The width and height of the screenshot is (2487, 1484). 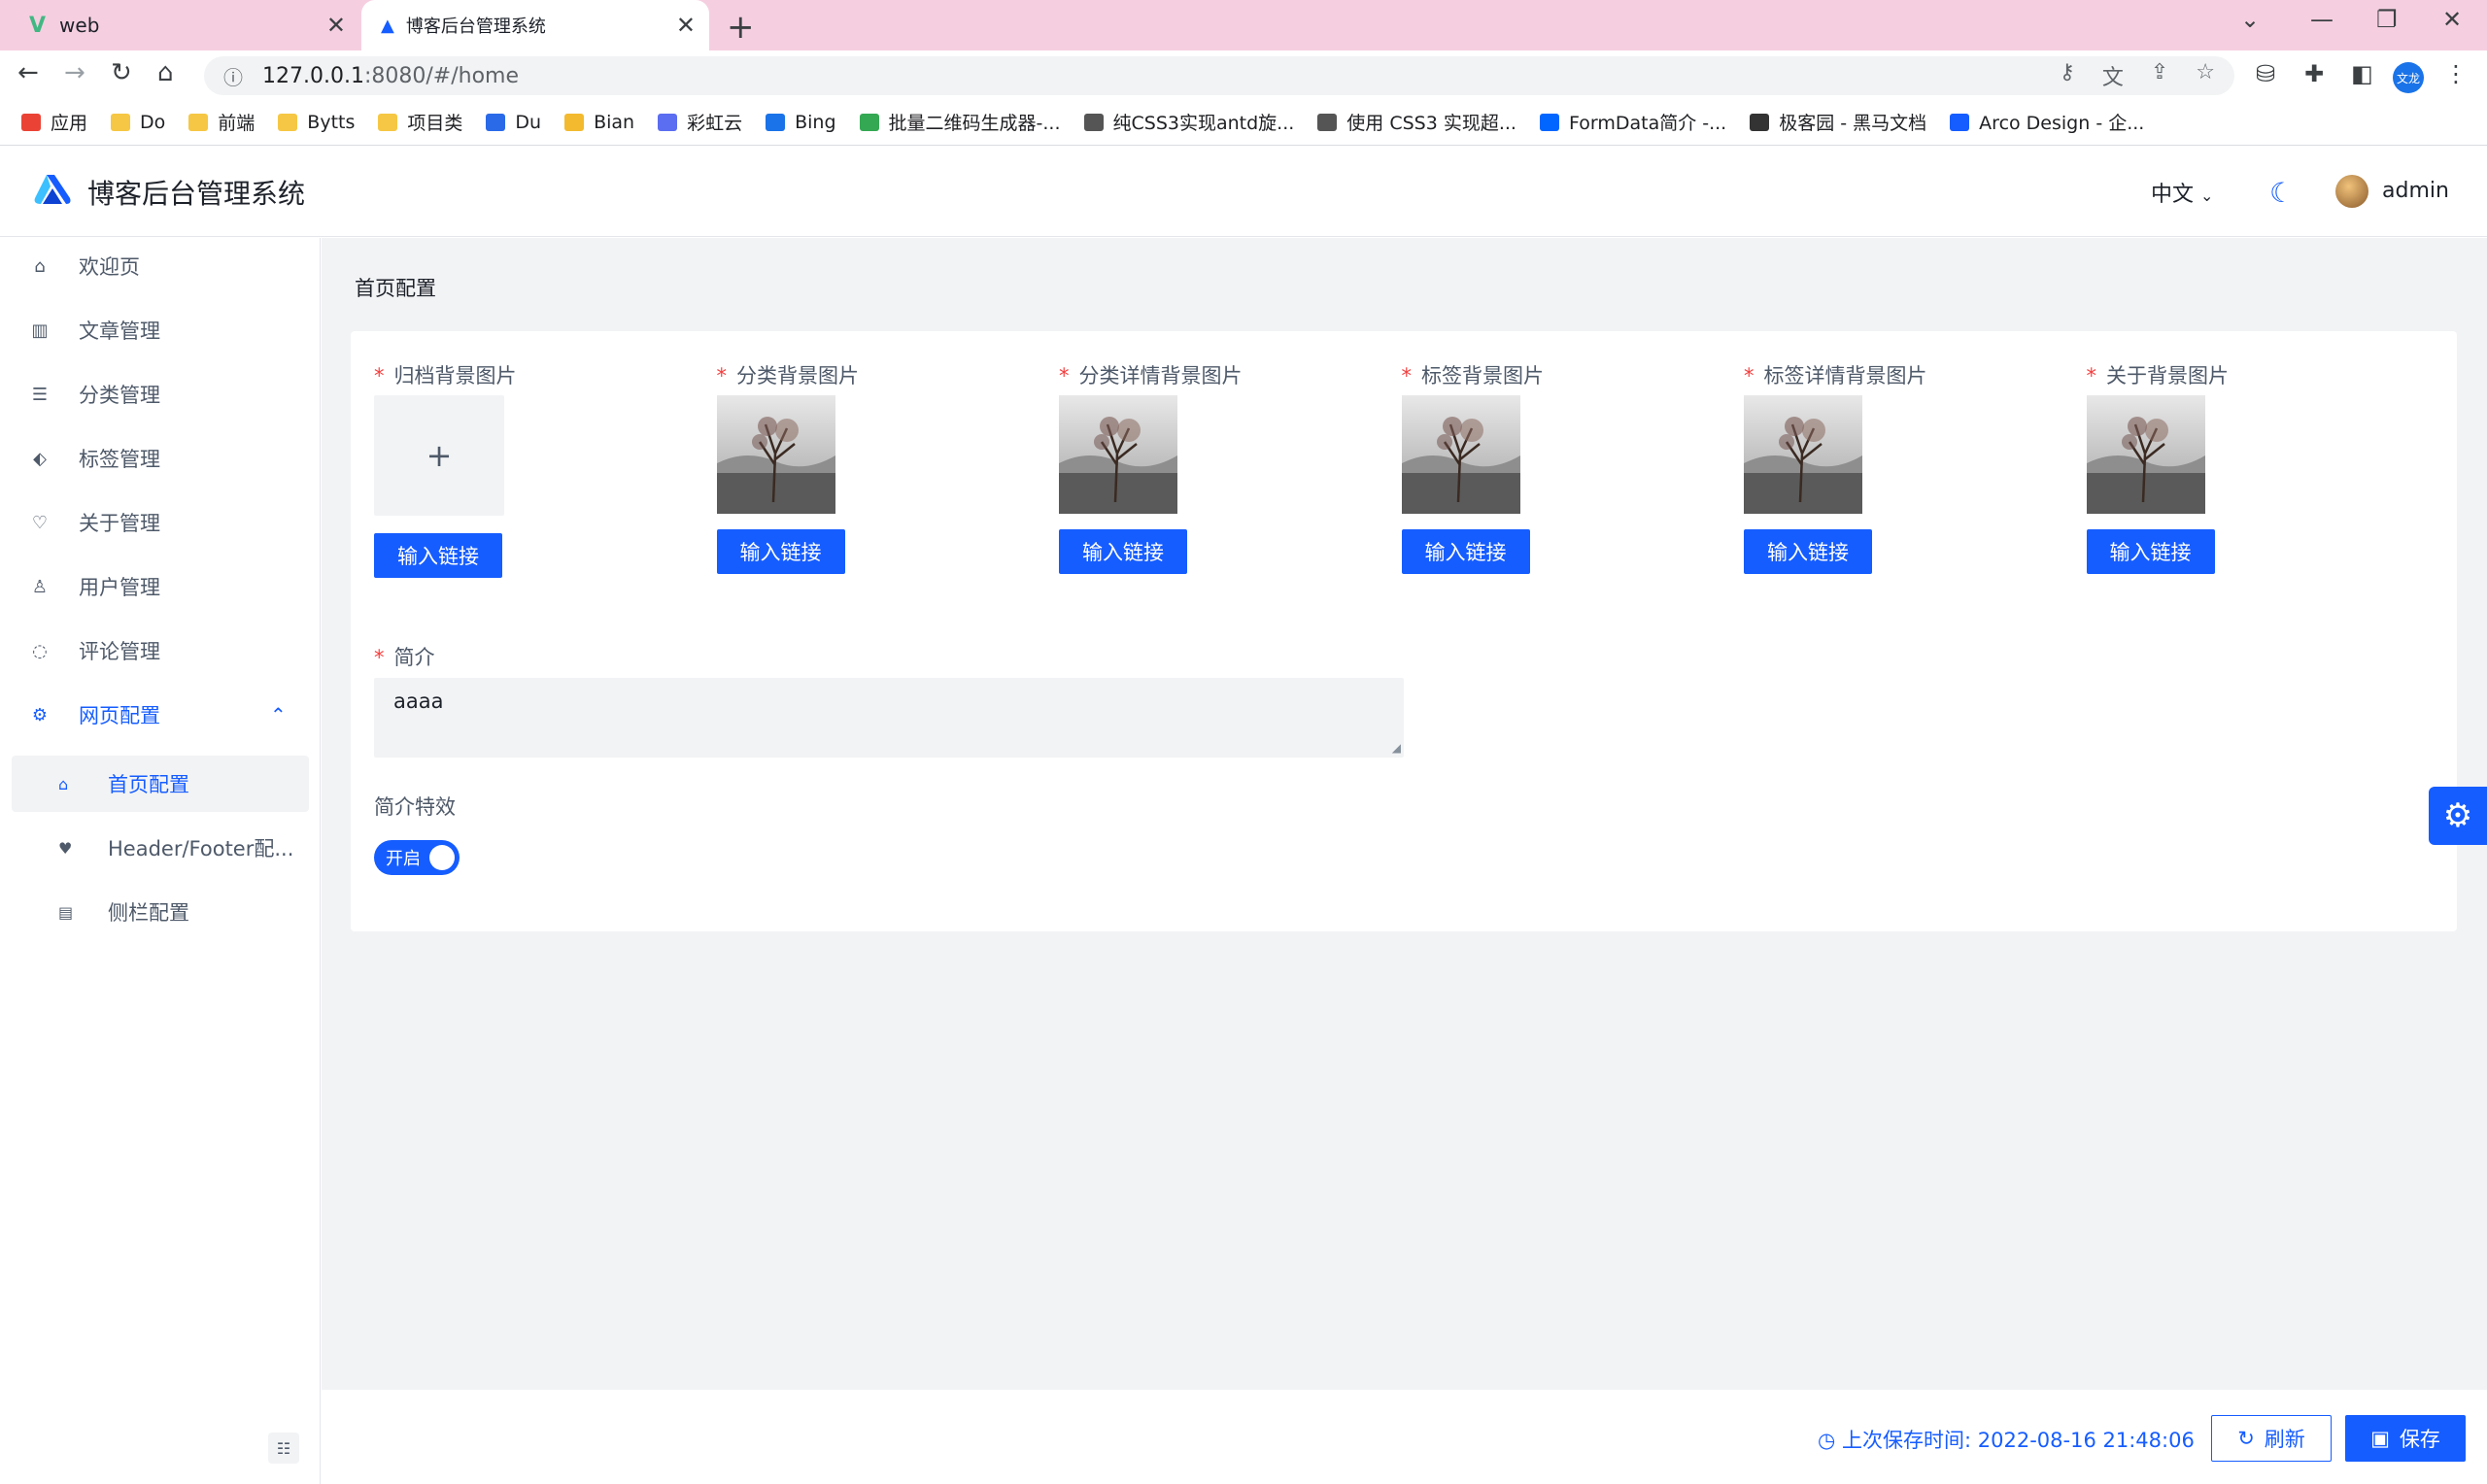 What do you see at coordinates (160, 715) in the screenshot?
I see `sidebar-item-web-config: ⚙ 网页配置 ⌃` at bounding box center [160, 715].